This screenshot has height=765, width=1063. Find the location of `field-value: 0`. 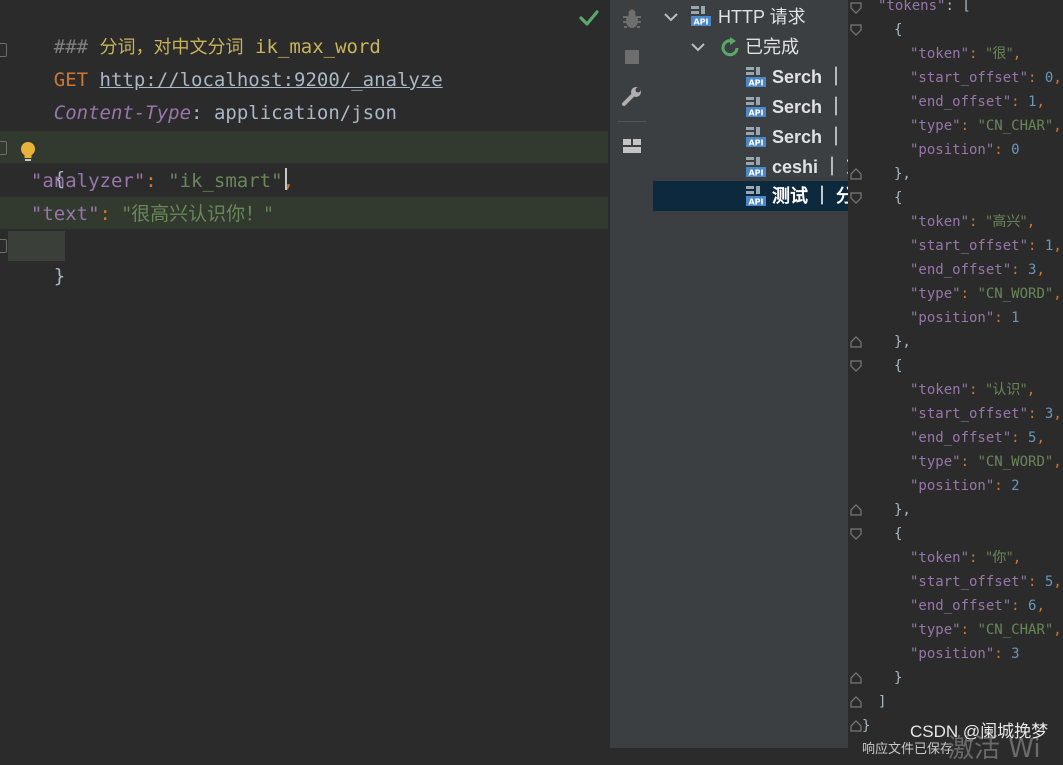

field-value: 0 is located at coordinates (1015, 150).